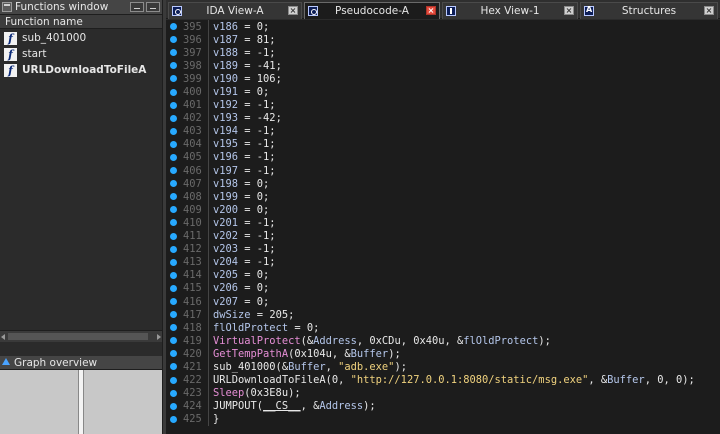 This screenshot has width=720, height=434. I want to click on code-token: , 0xCDu, 0x40u, &, so click(410, 341).